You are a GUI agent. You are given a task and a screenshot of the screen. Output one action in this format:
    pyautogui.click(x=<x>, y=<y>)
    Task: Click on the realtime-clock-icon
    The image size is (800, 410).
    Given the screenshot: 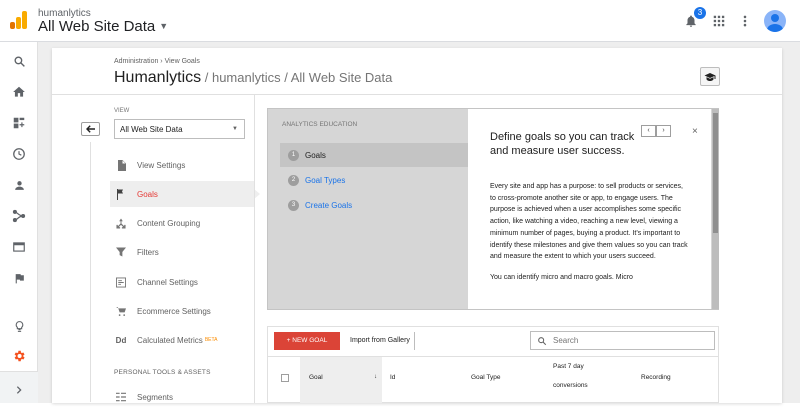 What is the action you would take?
    pyautogui.click(x=19, y=154)
    